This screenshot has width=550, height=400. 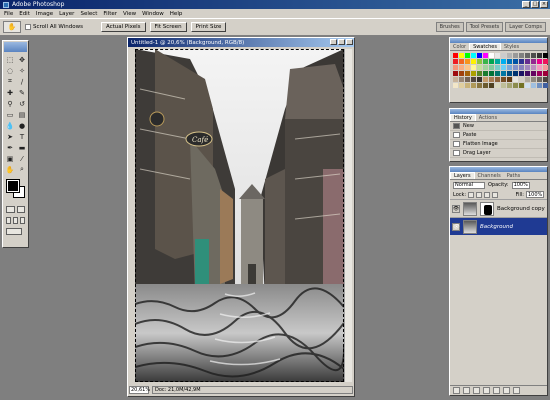 I want to click on fill-field: 100%, so click(x=535, y=194).